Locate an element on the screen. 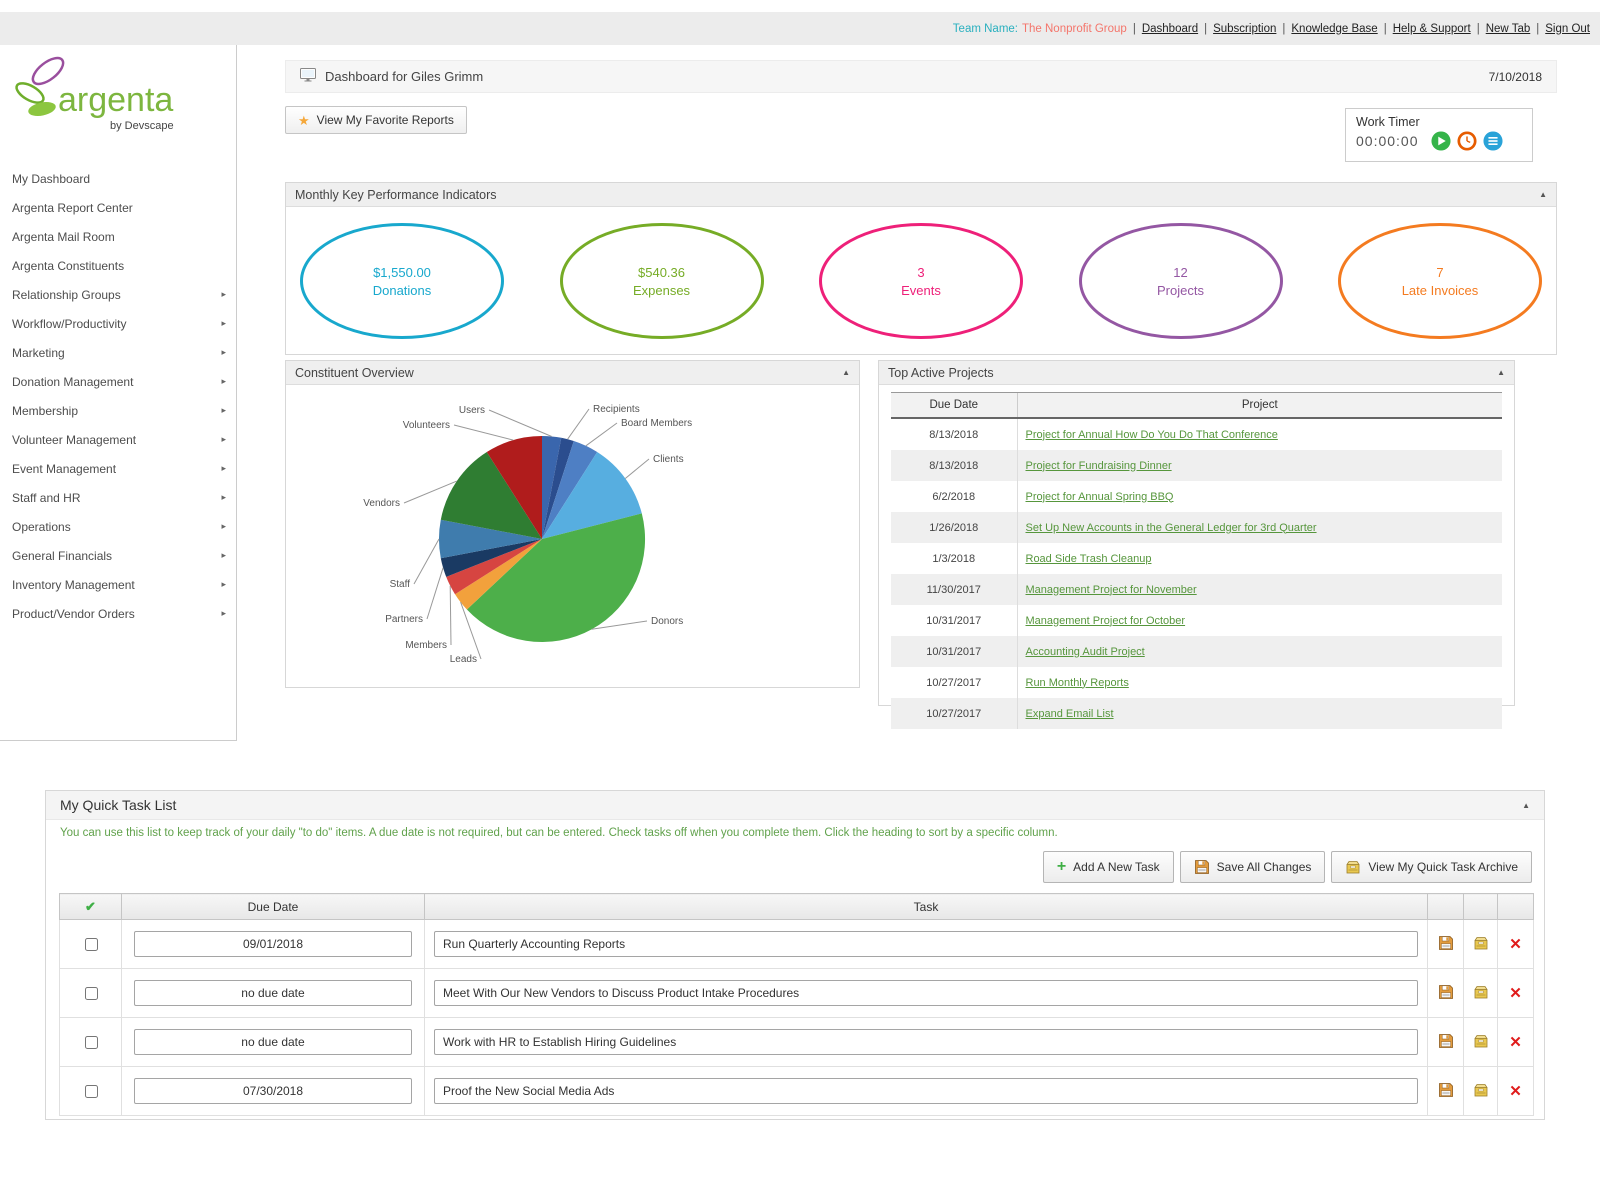 This screenshot has height=1200, width=1600. kpi-label: Late Invoices is located at coordinates (1440, 290).